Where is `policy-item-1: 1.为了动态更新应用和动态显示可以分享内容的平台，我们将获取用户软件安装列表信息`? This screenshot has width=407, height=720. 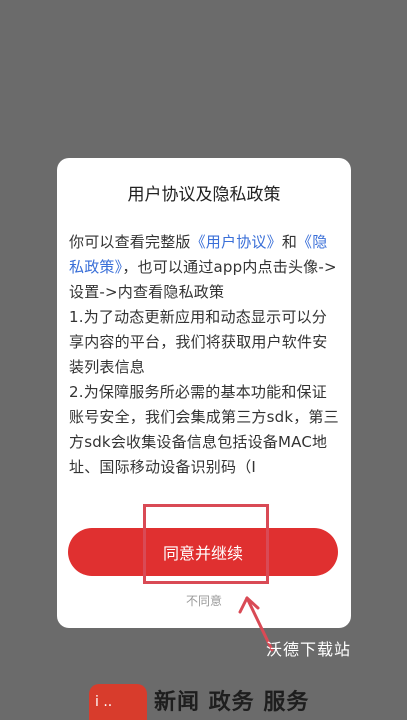
policy-item-1: 1.为了动态更新应用和动态显示可以分享内容的平台，我们将获取用户软件安装列表信息 is located at coordinates (198, 342).